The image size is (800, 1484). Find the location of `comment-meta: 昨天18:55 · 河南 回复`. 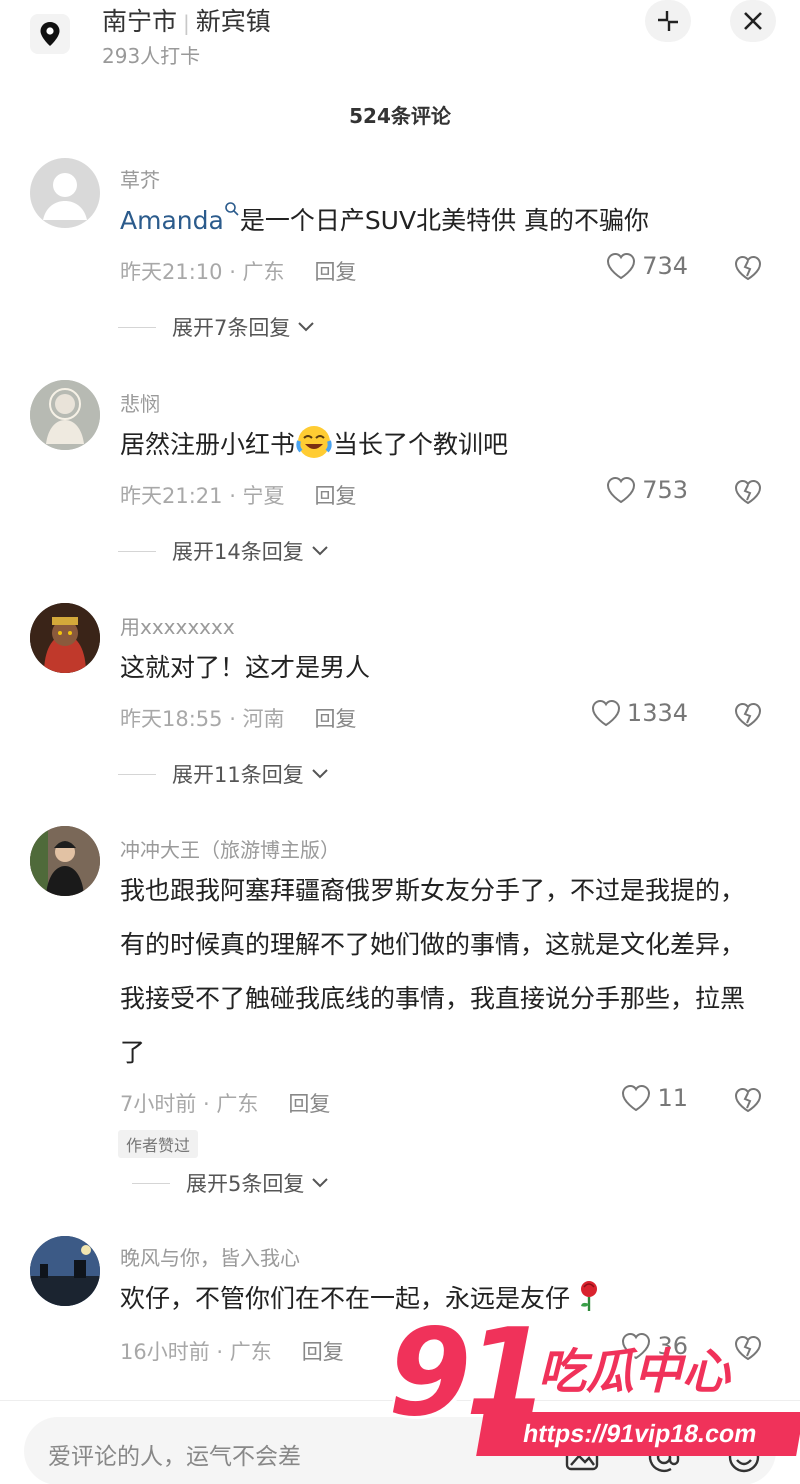

comment-meta: 昨天18:55 · 河南 回复 is located at coordinates (238, 718).